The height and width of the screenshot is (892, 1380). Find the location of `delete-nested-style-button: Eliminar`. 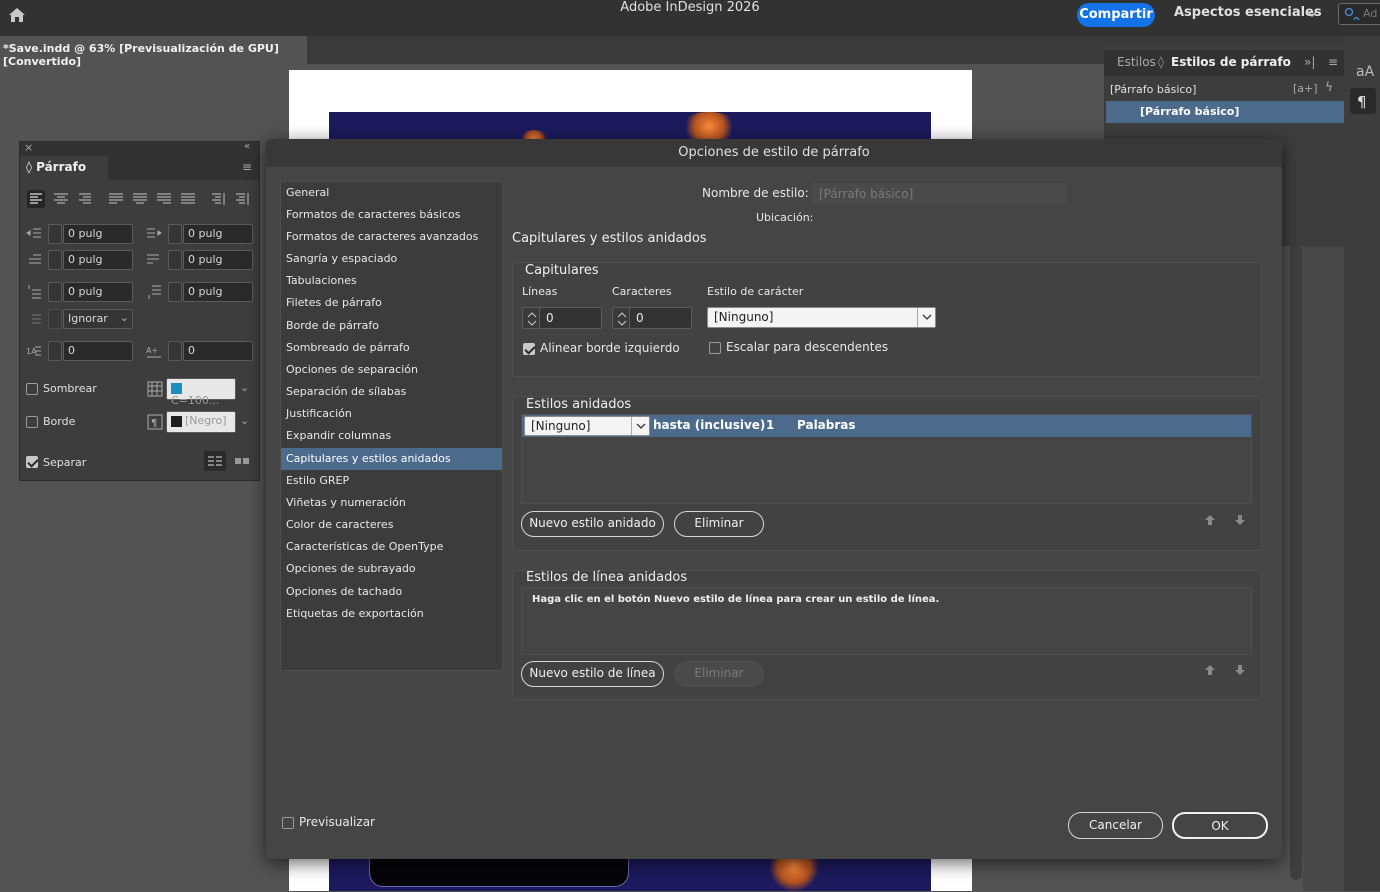

delete-nested-style-button: Eliminar is located at coordinates (719, 524).